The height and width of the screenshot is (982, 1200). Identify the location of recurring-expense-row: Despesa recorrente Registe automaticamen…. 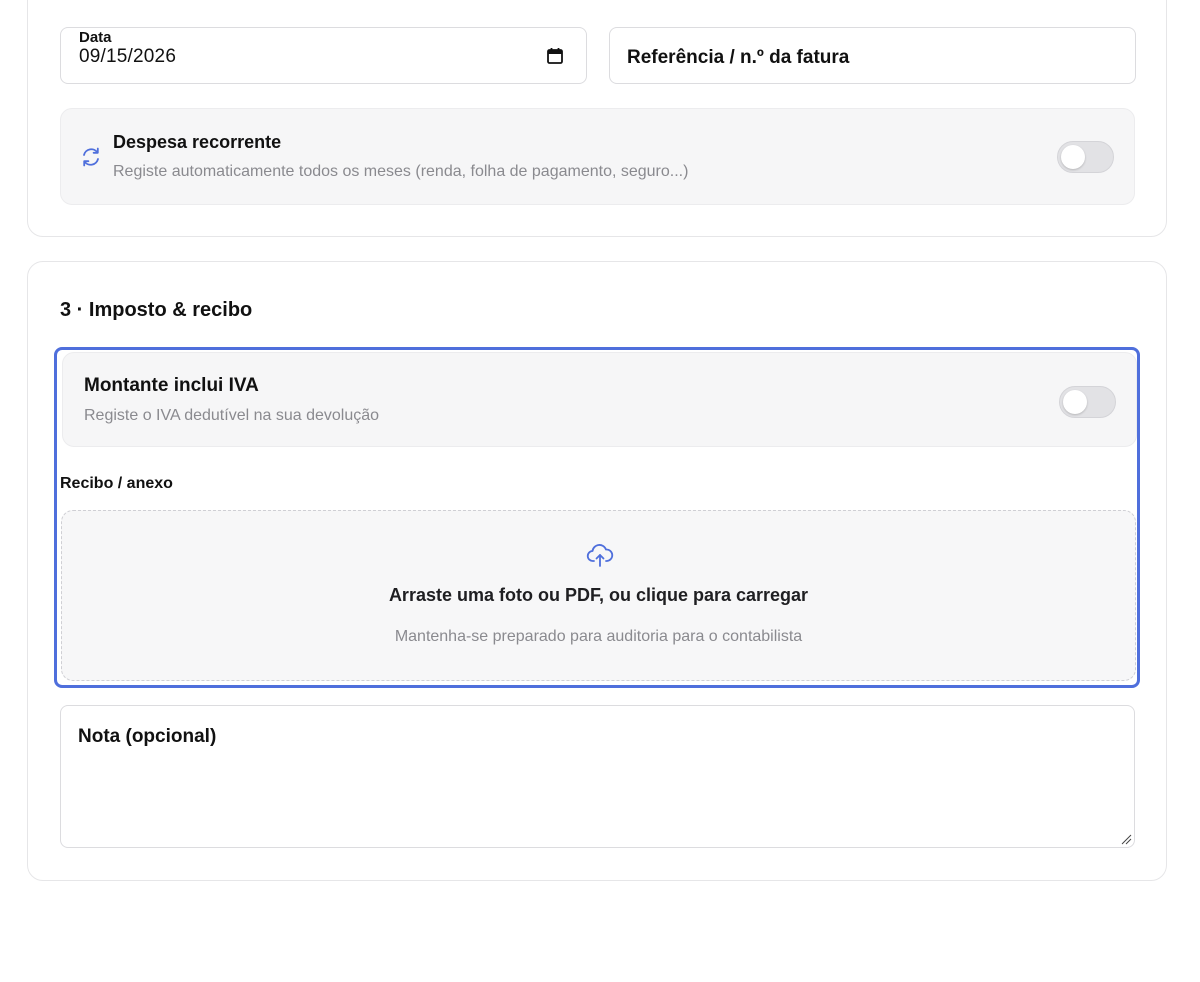
(597, 156).